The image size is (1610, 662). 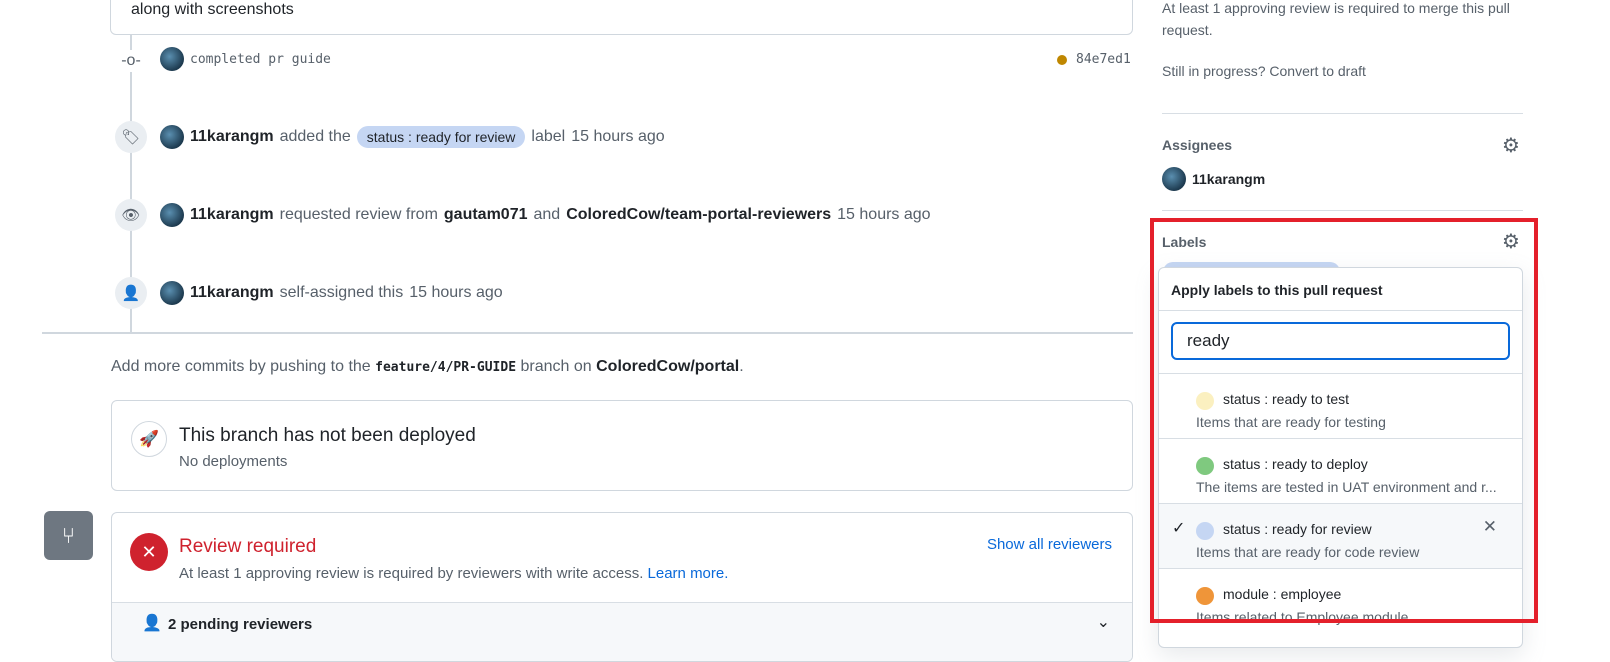 What do you see at coordinates (1062, 60) in the screenshot?
I see `commit-status-dot` at bounding box center [1062, 60].